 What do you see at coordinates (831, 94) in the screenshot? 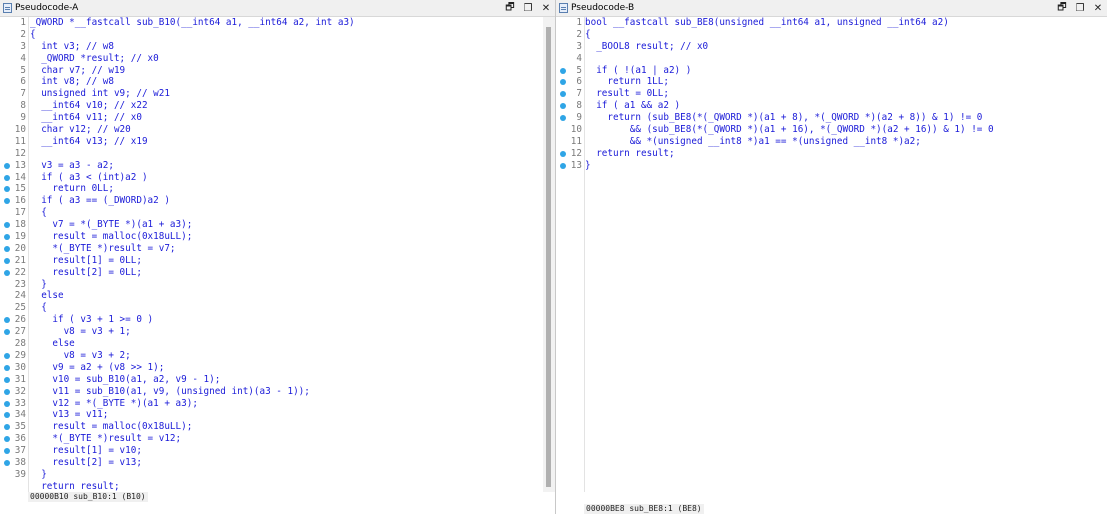
I see `code-line: 7 result = 0LL;` at bounding box center [831, 94].